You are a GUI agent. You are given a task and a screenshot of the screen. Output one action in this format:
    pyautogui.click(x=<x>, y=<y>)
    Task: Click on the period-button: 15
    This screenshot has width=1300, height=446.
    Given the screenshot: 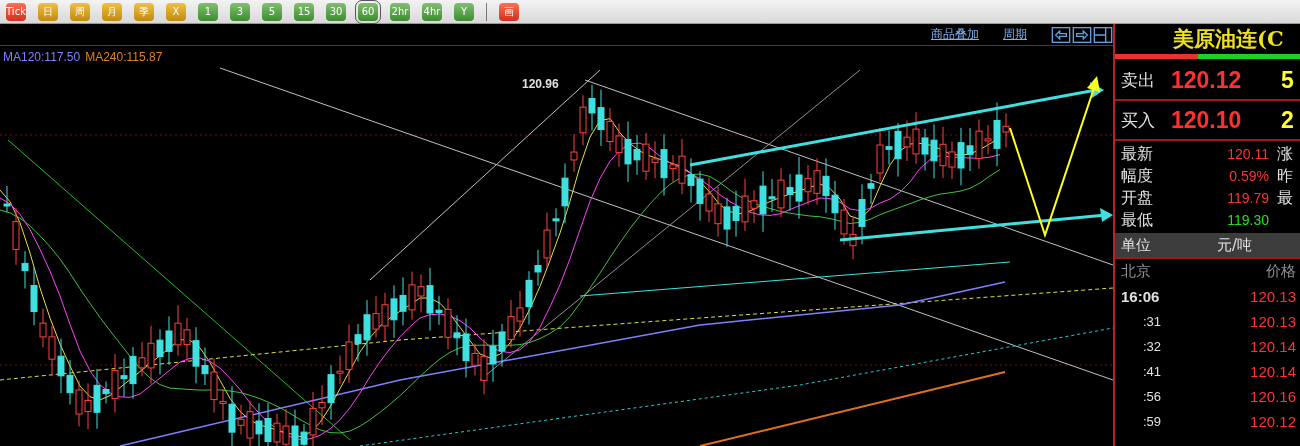 What is the action you would take?
    pyautogui.click(x=304, y=11)
    